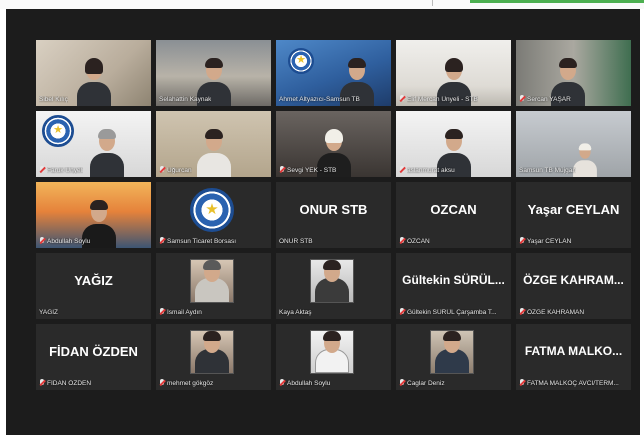  I want to click on participant-tile: ÖZGE KAHRAM... ÖZGE KAHRAMAN, so click(573, 286).